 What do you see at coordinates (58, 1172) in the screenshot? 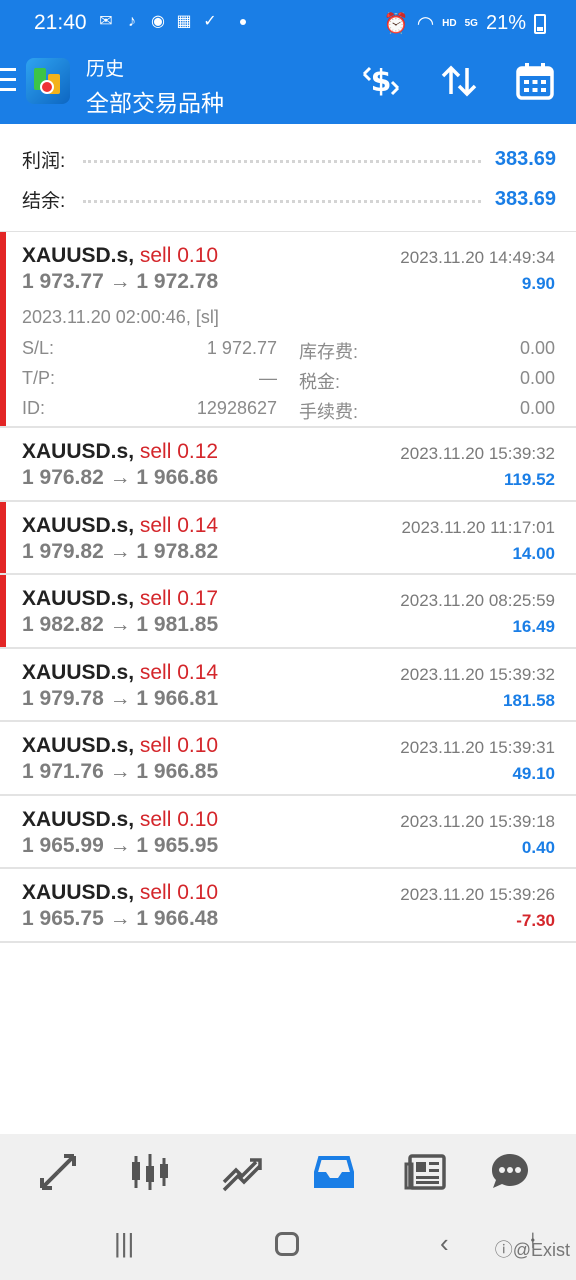
I see `quotes-icon` at bounding box center [58, 1172].